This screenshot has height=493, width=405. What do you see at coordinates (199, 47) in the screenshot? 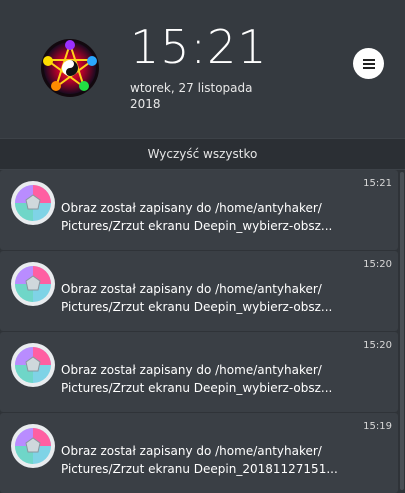
I see `clock-time: 15:21` at bounding box center [199, 47].